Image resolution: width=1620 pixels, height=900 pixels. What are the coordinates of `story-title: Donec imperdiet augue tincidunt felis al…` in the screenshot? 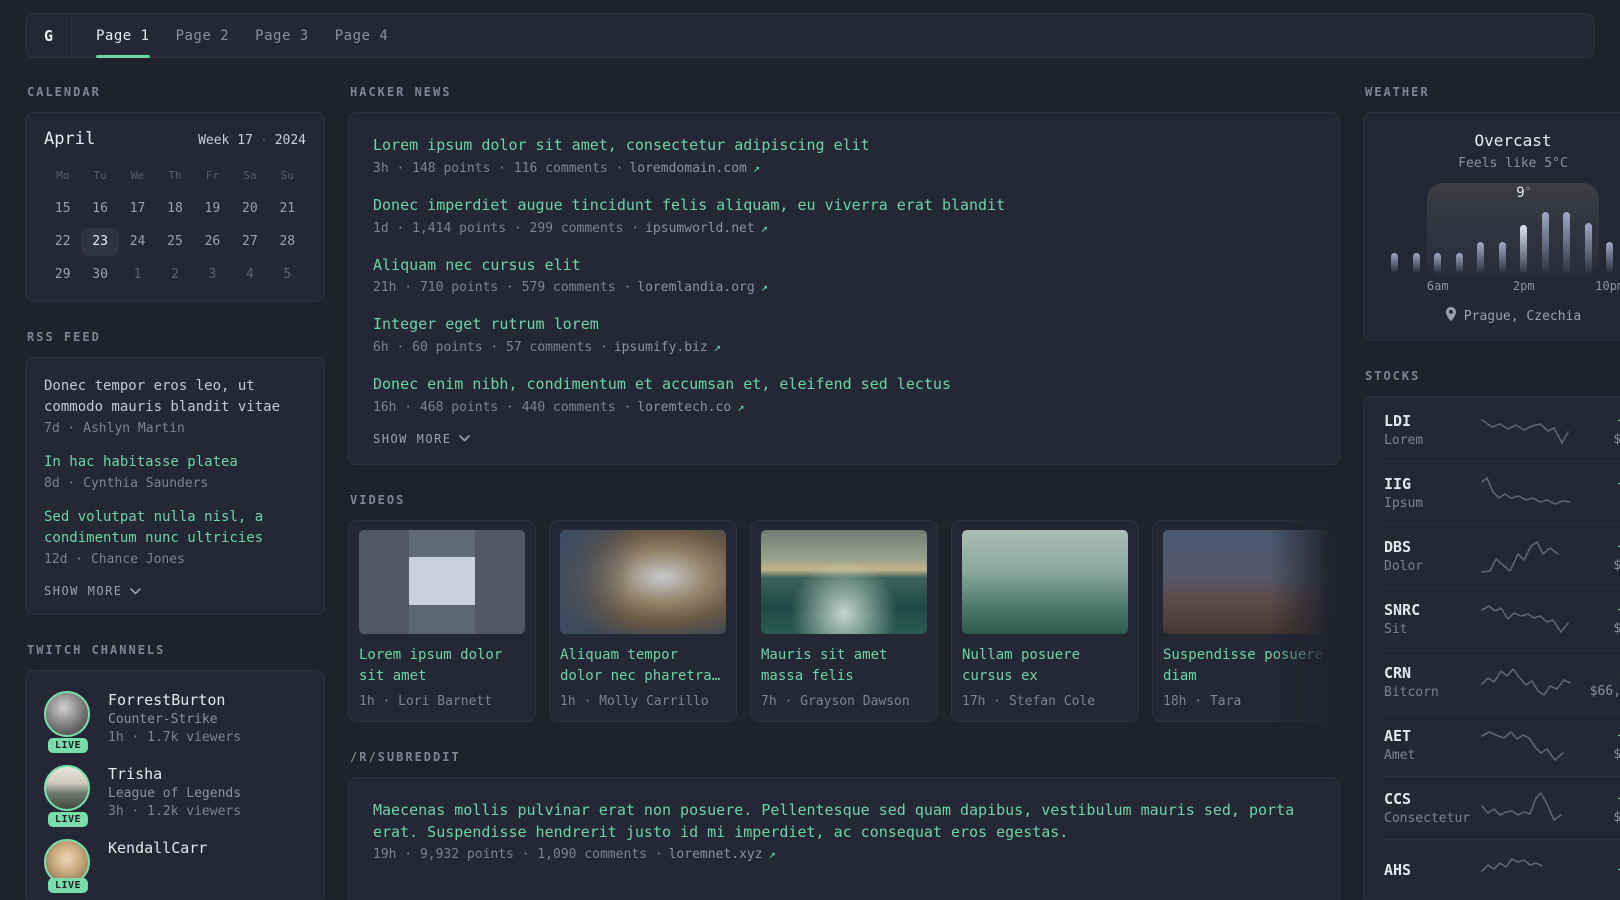 It's located at (844, 206).